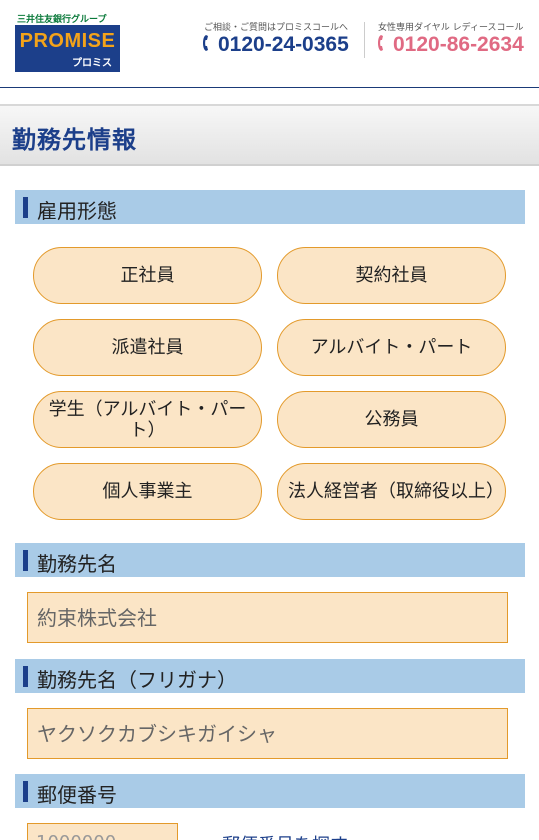  What do you see at coordinates (269, 135) in the screenshot?
I see `page-title-bar: 勤務先情報` at bounding box center [269, 135].